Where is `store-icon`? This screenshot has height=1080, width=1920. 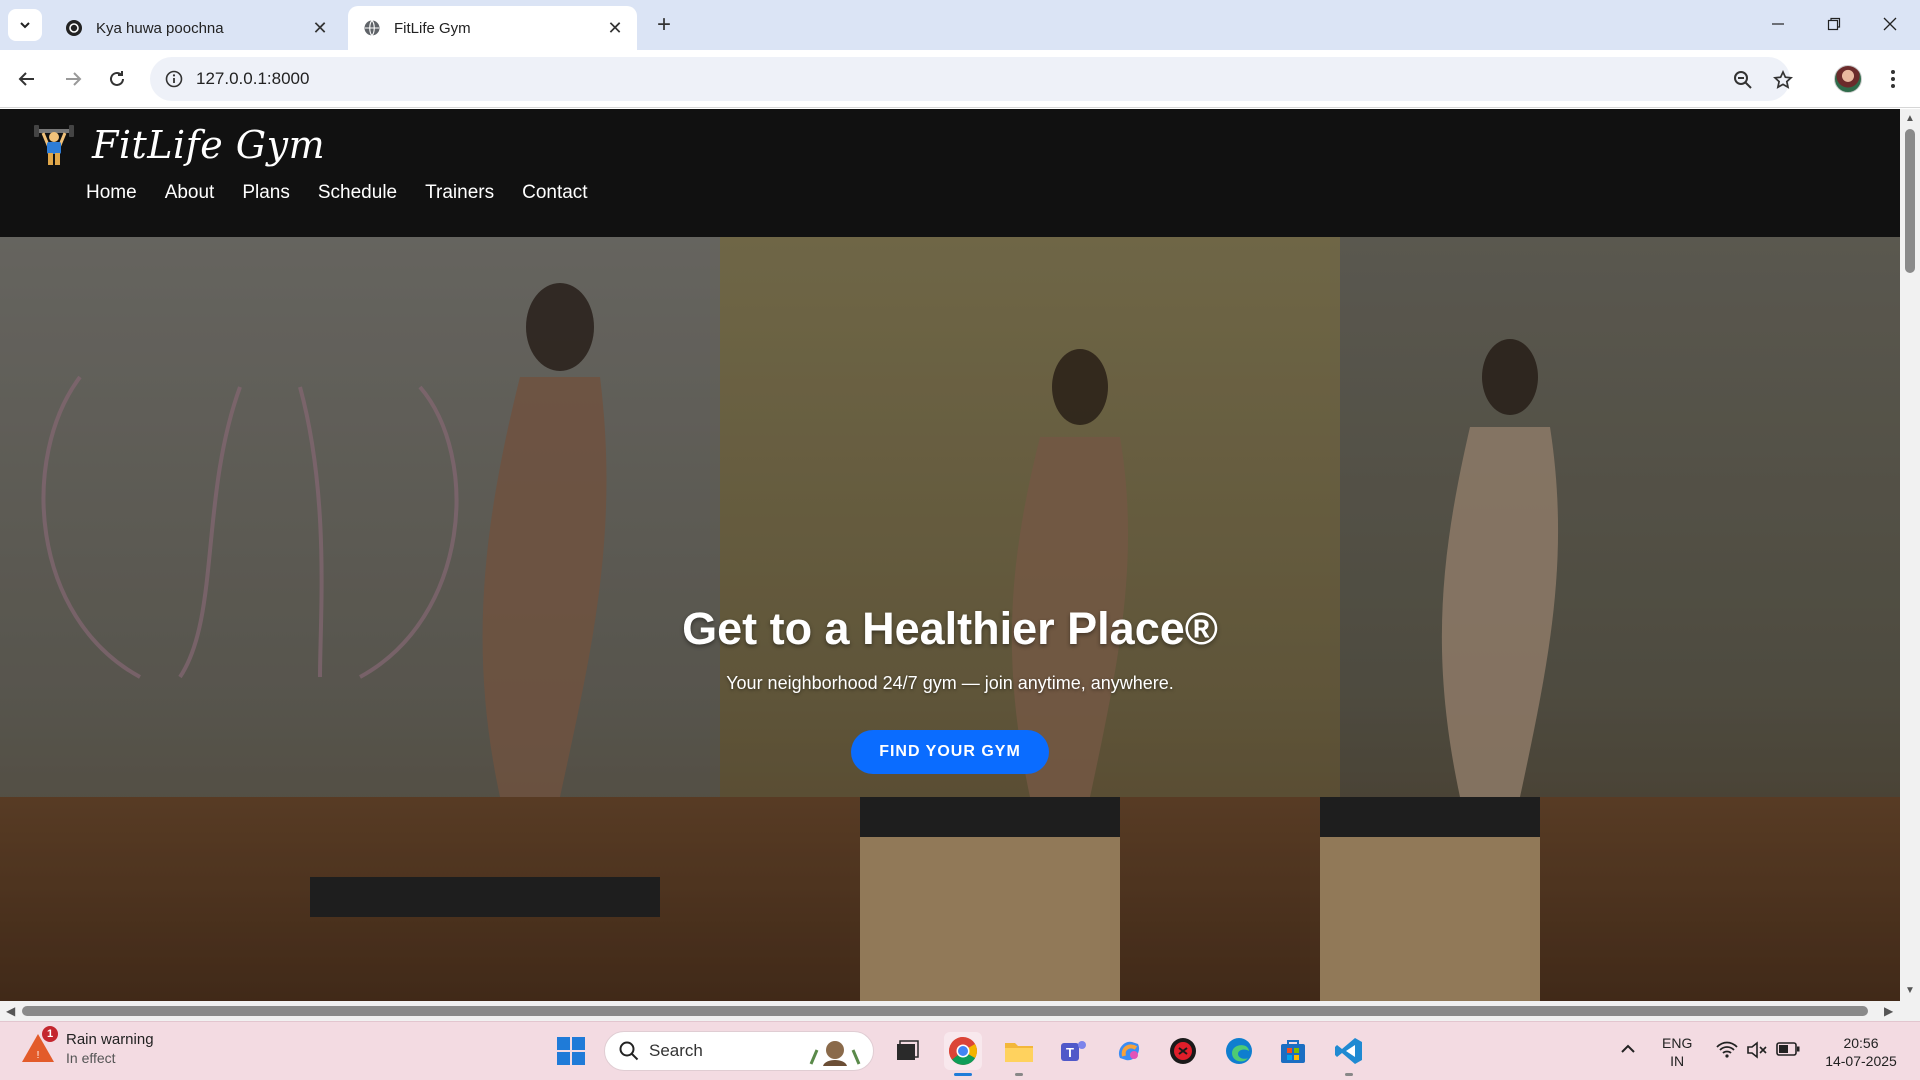 store-icon is located at coordinates (1293, 1051).